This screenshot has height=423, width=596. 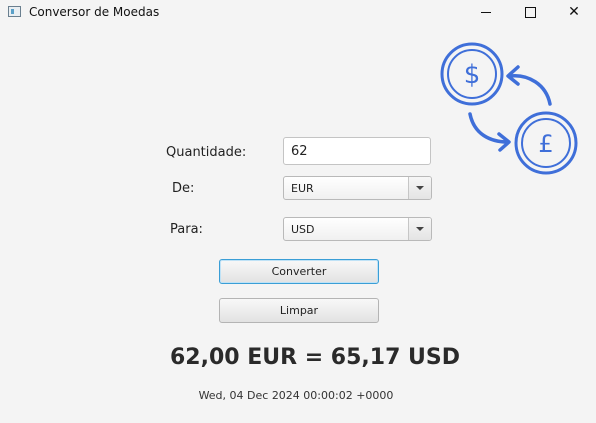 What do you see at coordinates (186, 229) in the screenshot?
I see `to-currency-label: Para:` at bounding box center [186, 229].